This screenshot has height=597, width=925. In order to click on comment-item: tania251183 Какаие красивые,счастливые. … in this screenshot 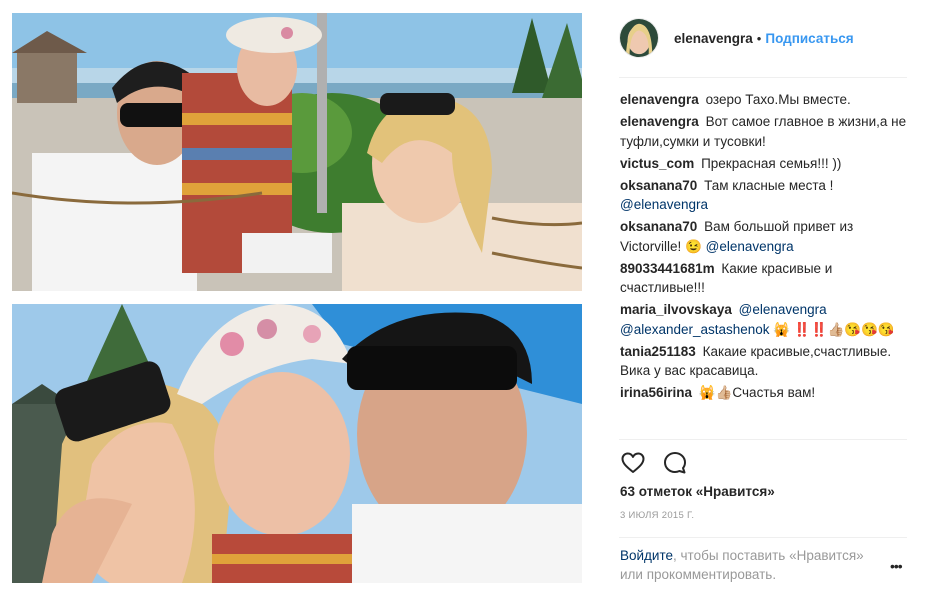, I will do `click(765, 361)`.